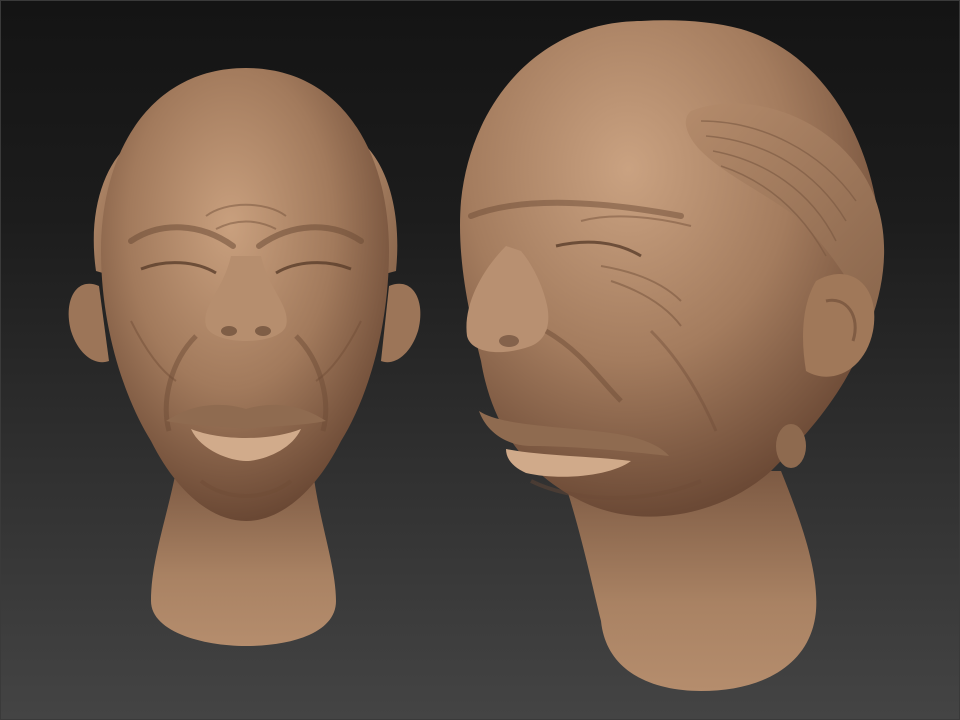  I want to click on side-ear, so click(839, 325).